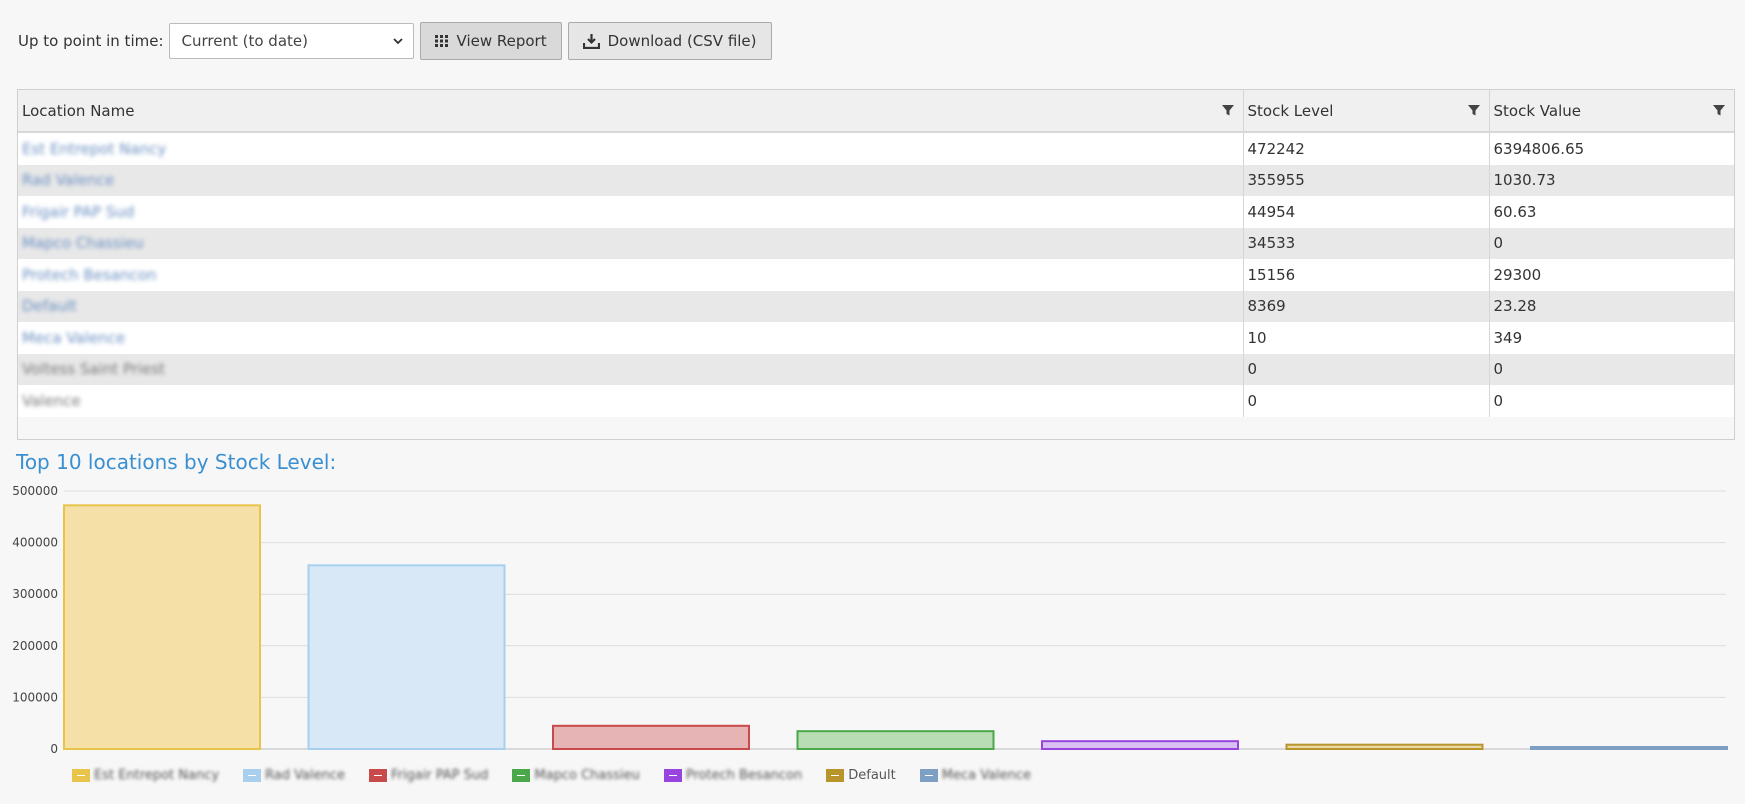  What do you see at coordinates (305, 775) in the screenshot?
I see `legend-label: Rad Valence` at bounding box center [305, 775].